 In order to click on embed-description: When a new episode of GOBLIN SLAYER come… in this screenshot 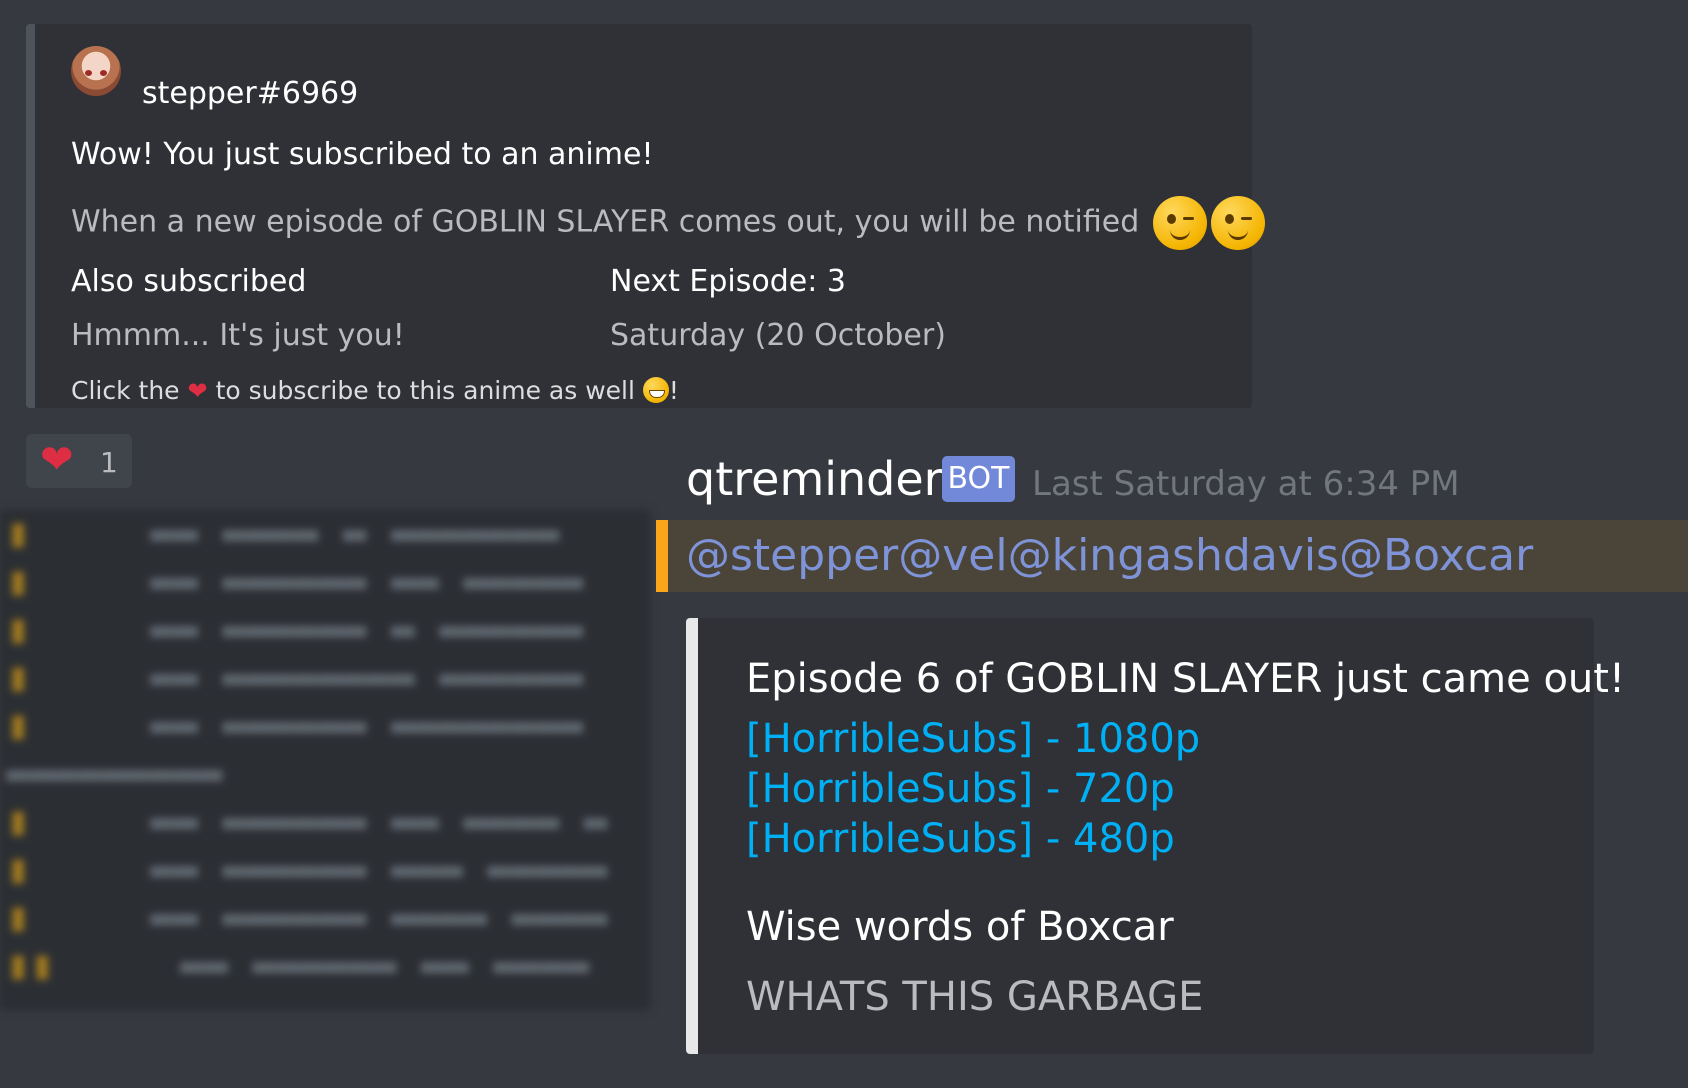, I will do `click(668, 223)`.